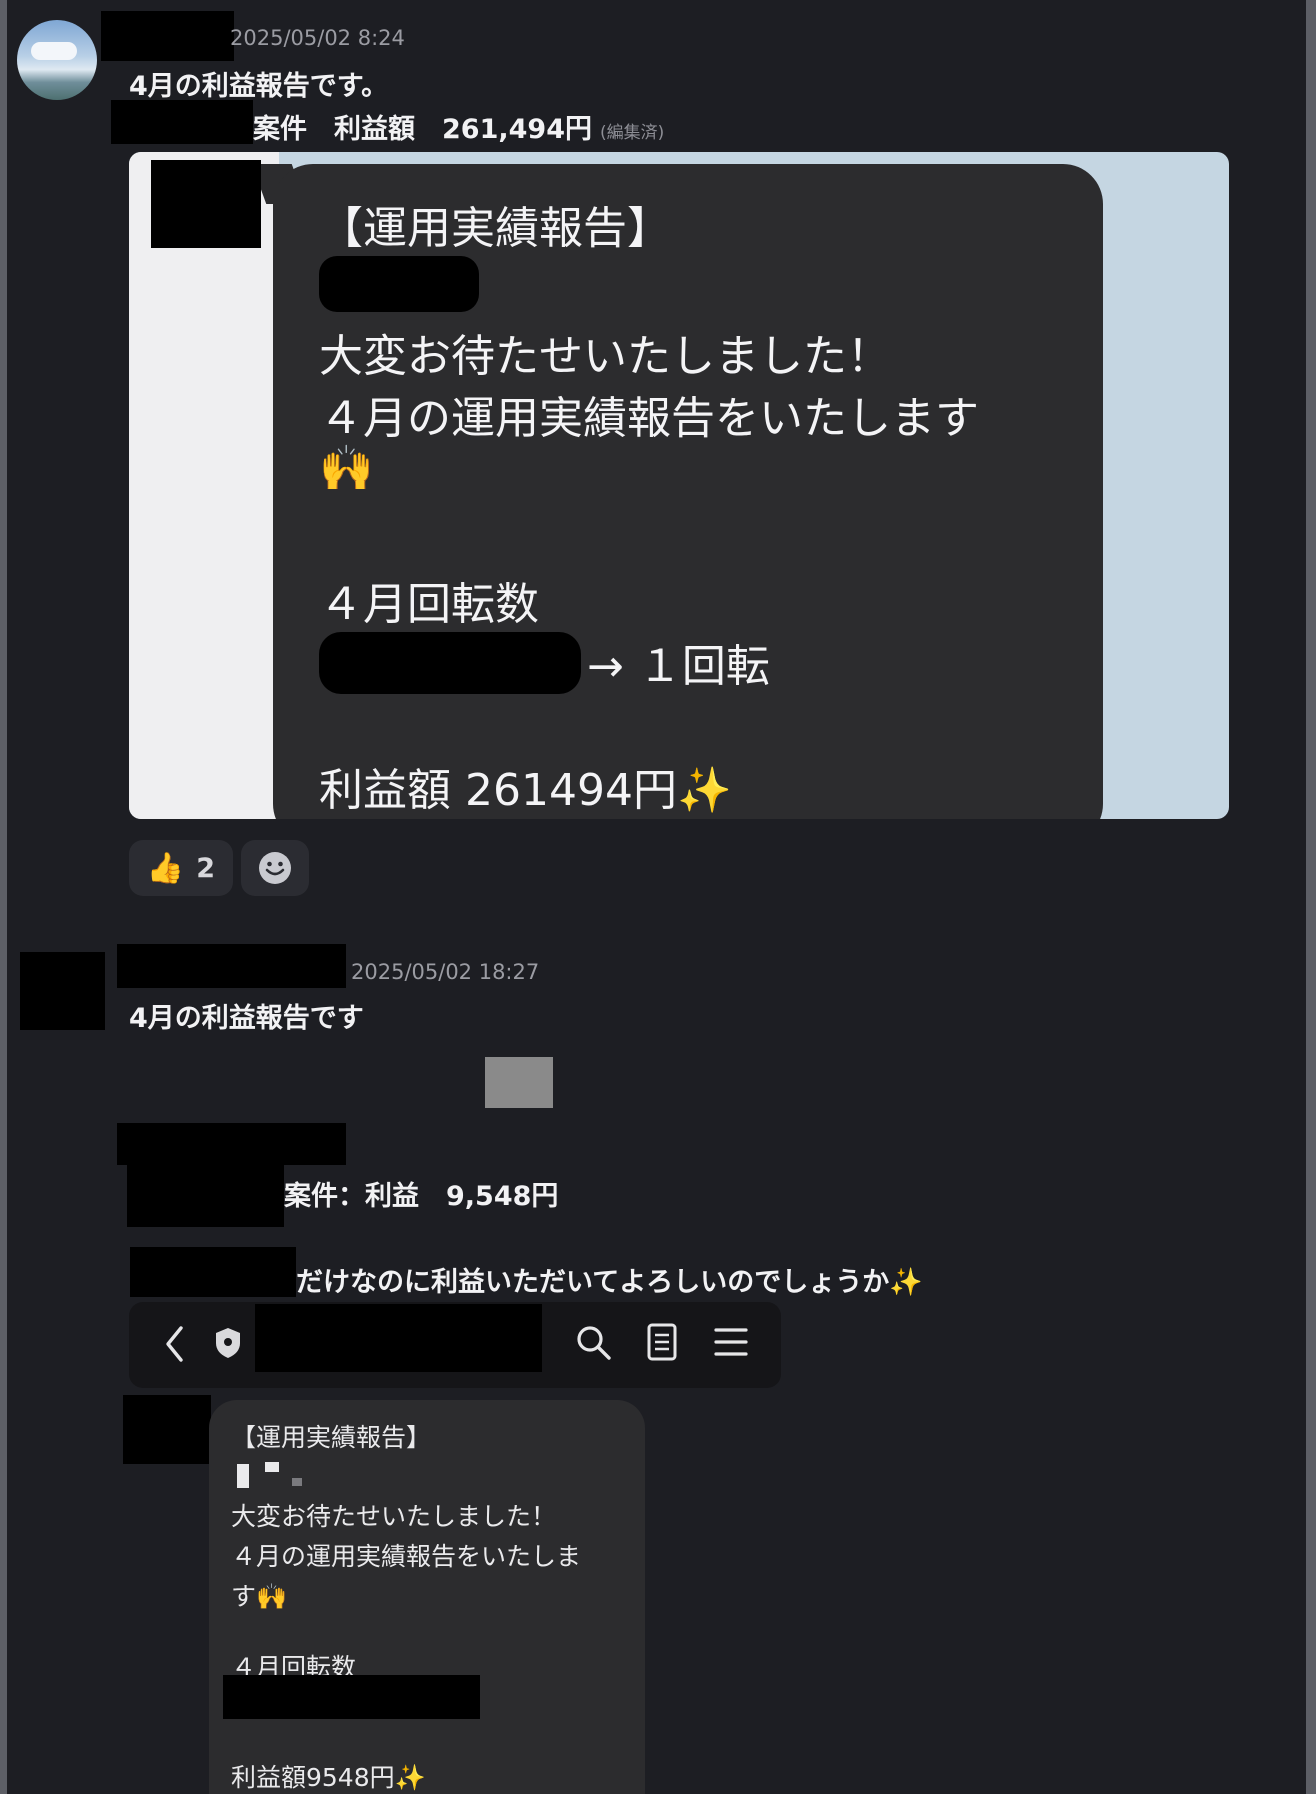 The width and height of the screenshot is (1316, 1794). What do you see at coordinates (3, 897) in the screenshot?
I see `window-border-left` at bounding box center [3, 897].